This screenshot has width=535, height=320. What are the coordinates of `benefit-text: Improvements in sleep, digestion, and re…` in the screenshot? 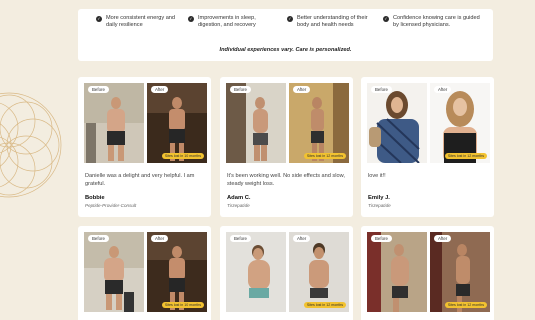 It's located at (227, 22).